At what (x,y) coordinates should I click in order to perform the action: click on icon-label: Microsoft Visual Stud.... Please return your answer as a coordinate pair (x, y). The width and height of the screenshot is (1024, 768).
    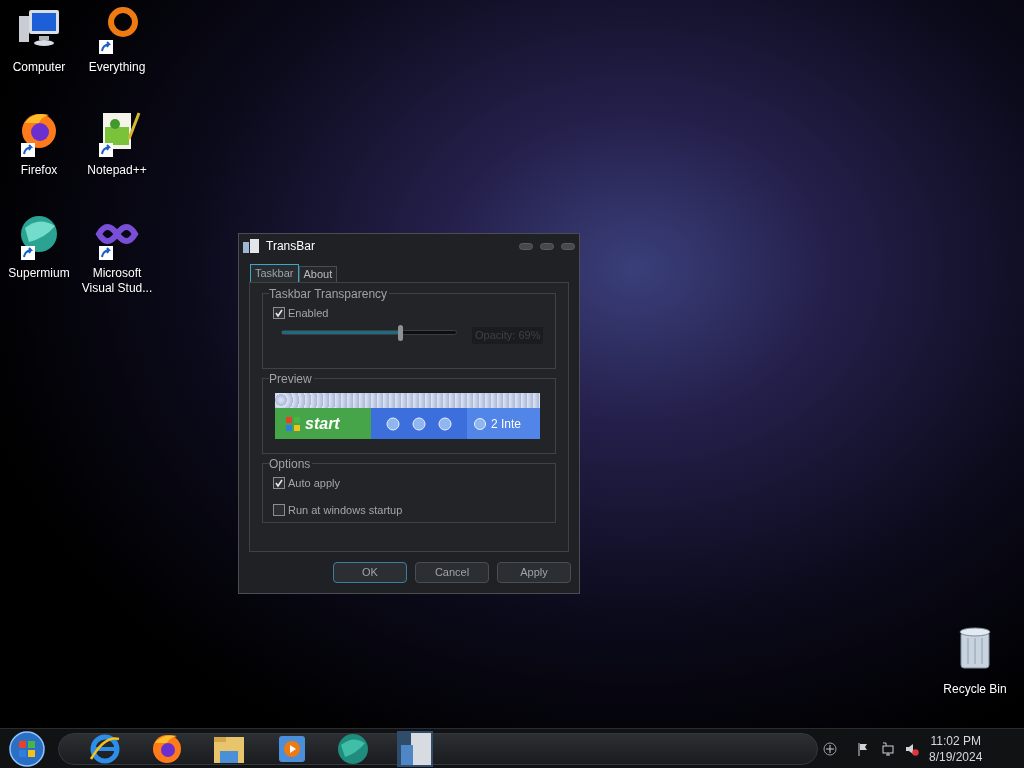
    Looking at the image, I should click on (117, 281).